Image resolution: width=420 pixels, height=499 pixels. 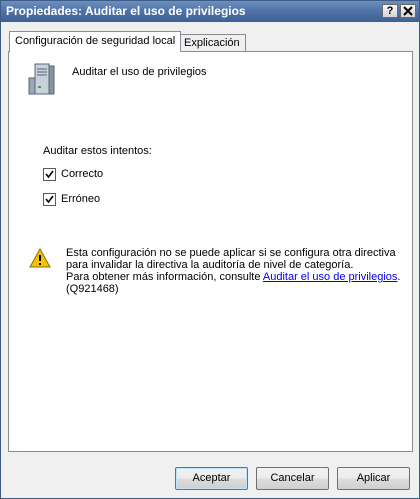 What do you see at coordinates (92, 289) in the screenshot?
I see `warning-line-4: (Q921468)` at bounding box center [92, 289].